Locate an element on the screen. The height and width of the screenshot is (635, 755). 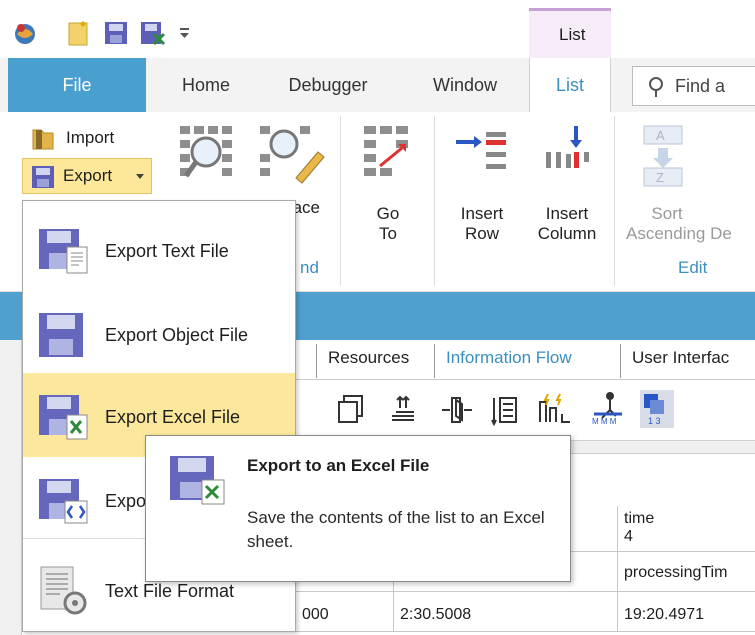
find-button is located at coordinates (211, 153).